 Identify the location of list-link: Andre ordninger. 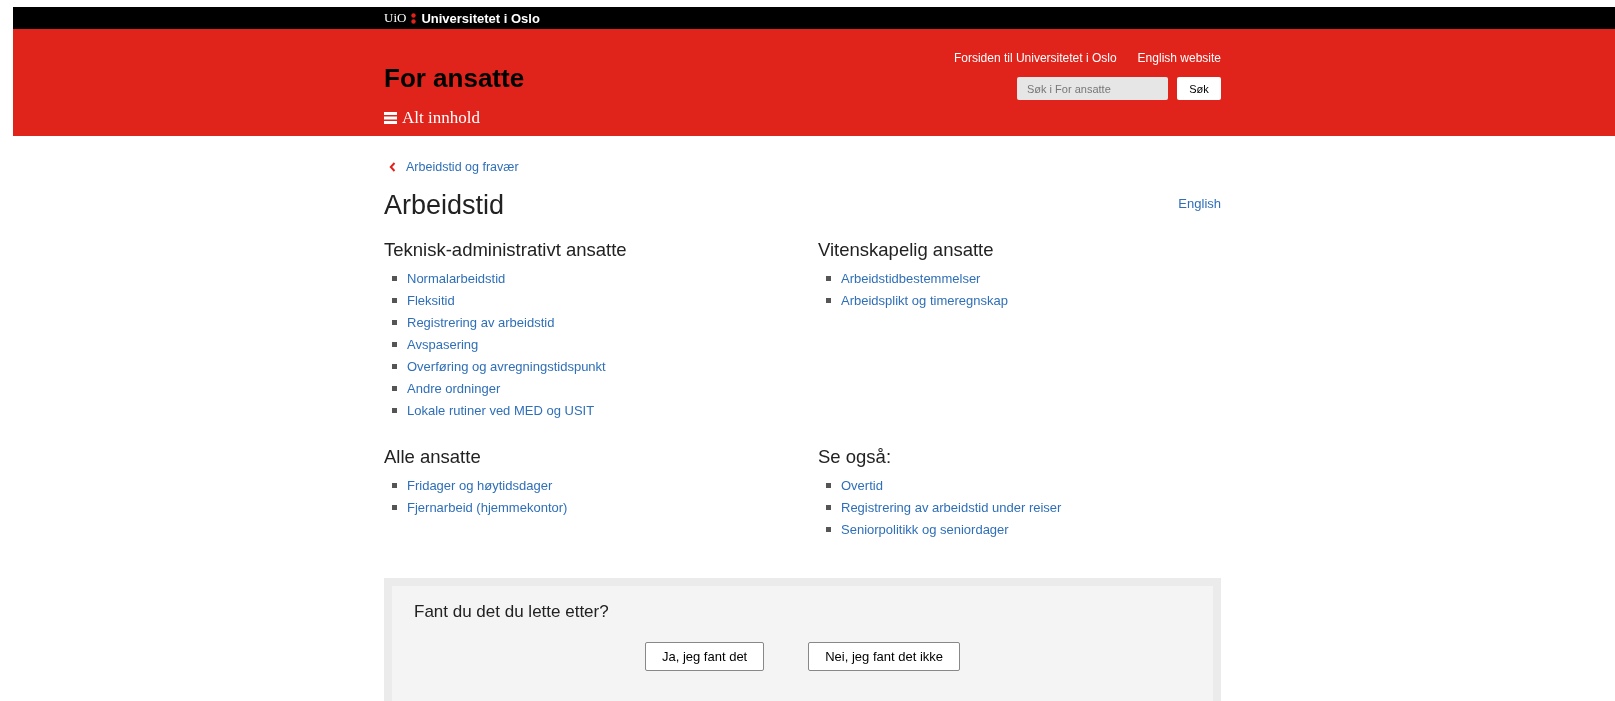
(454, 388).